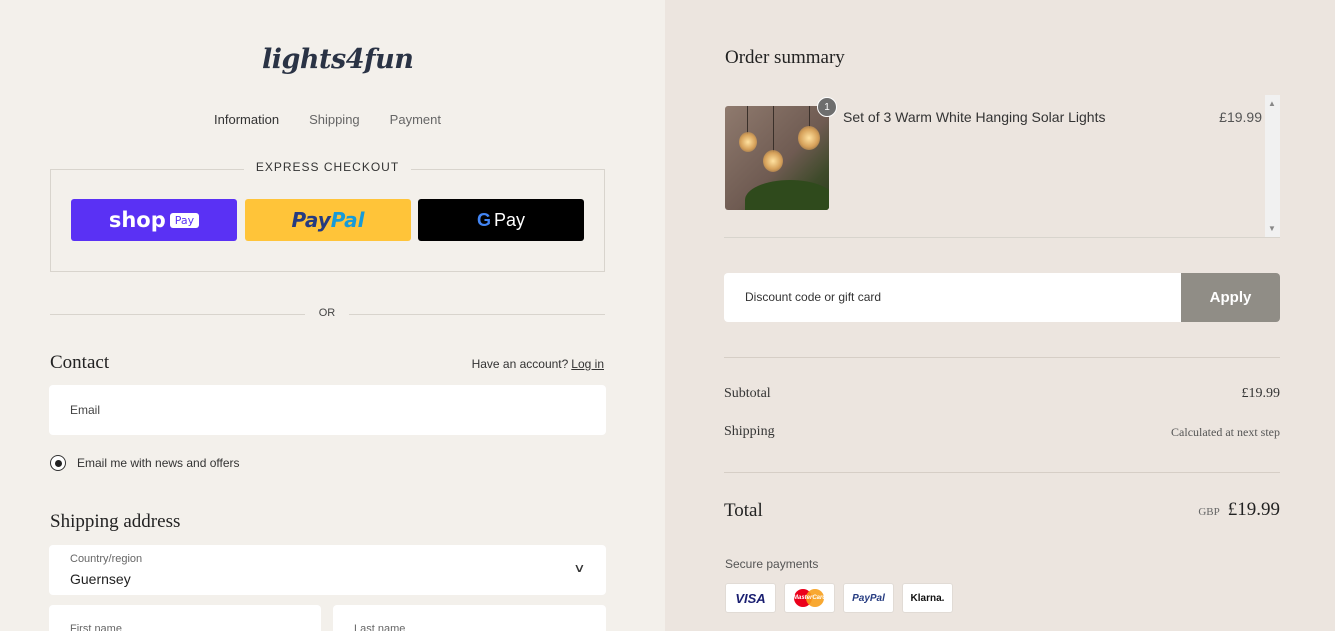 This screenshot has height=631, width=1335. Describe the element at coordinates (974, 117) in the screenshot. I see `product-name: Set of 3 Warm White Hanging Solar Lights` at that location.